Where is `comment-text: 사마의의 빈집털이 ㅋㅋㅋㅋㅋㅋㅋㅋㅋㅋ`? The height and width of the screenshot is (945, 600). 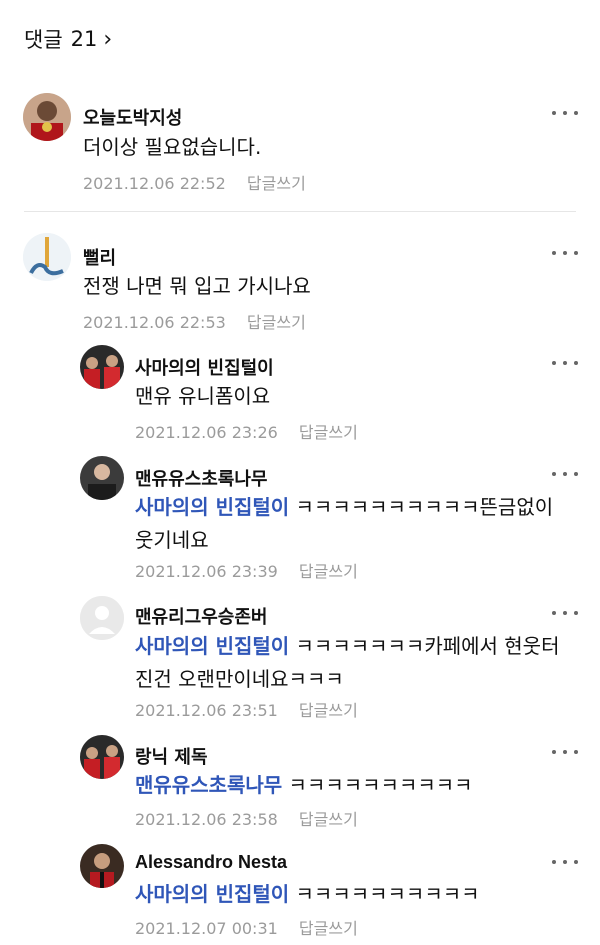
comment-text: 사마의의 빈집털이 ㅋㅋㅋㅋㅋㅋㅋㅋㅋㅋ is located at coordinates (355, 894).